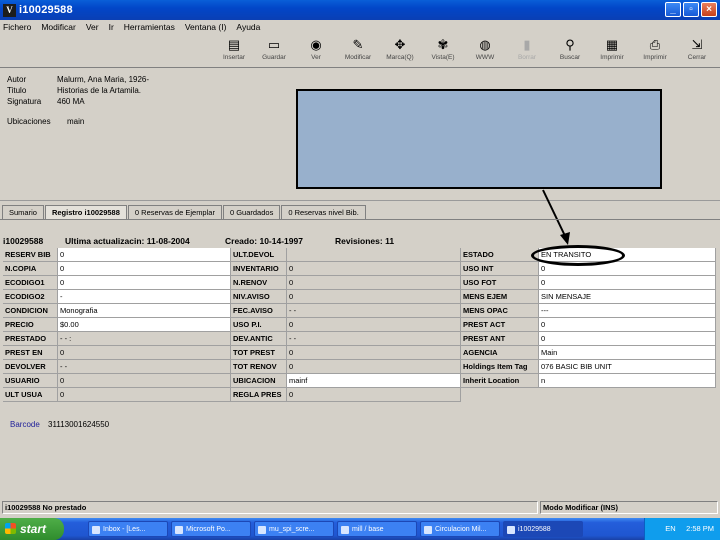 The height and width of the screenshot is (540, 720). What do you see at coordinates (270, 507) in the screenshot?
I see `status-left: i10029588 No prestado` at bounding box center [270, 507].